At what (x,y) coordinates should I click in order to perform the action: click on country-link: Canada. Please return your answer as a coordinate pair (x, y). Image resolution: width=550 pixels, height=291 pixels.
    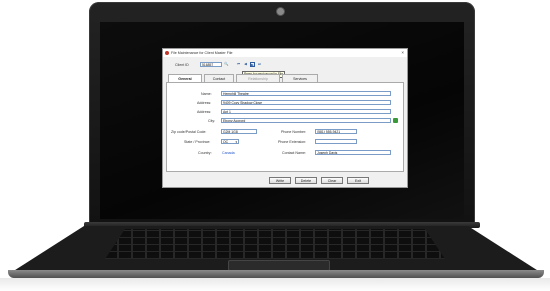
    Looking at the image, I should click on (228, 153).